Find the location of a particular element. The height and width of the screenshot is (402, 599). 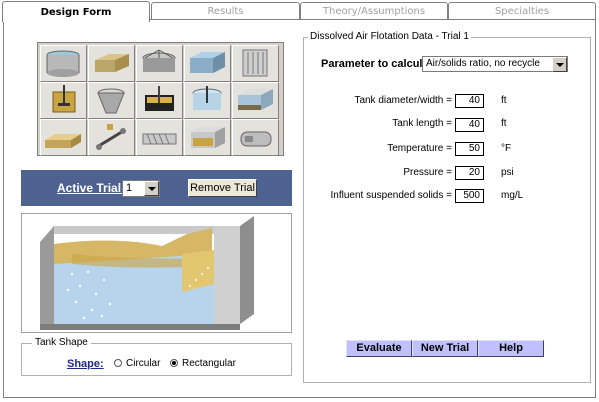

tab-results: Results is located at coordinates (225, 11).